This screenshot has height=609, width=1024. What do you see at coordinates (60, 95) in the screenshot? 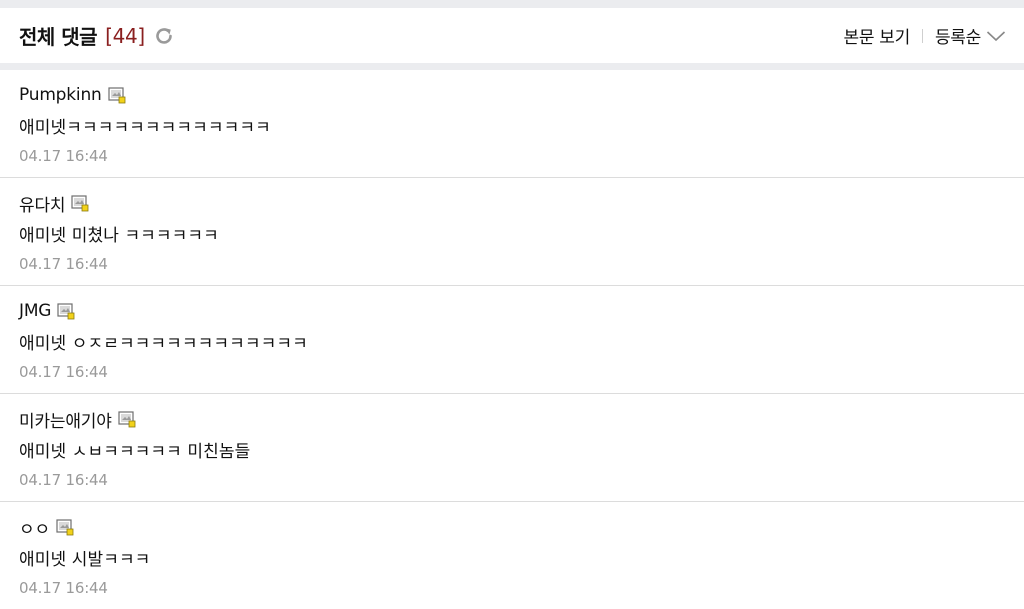
I see `comment-author: Pumpkinn` at bounding box center [60, 95].